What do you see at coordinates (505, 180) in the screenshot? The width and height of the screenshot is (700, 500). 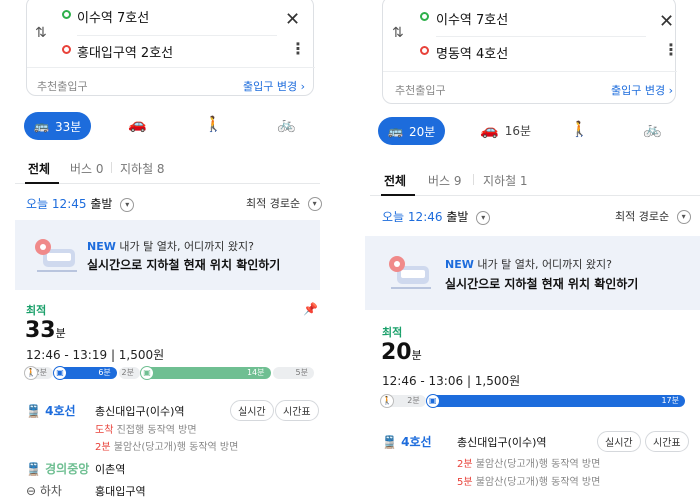 I see `tab-subway: 지하철 1` at bounding box center [505, 180].